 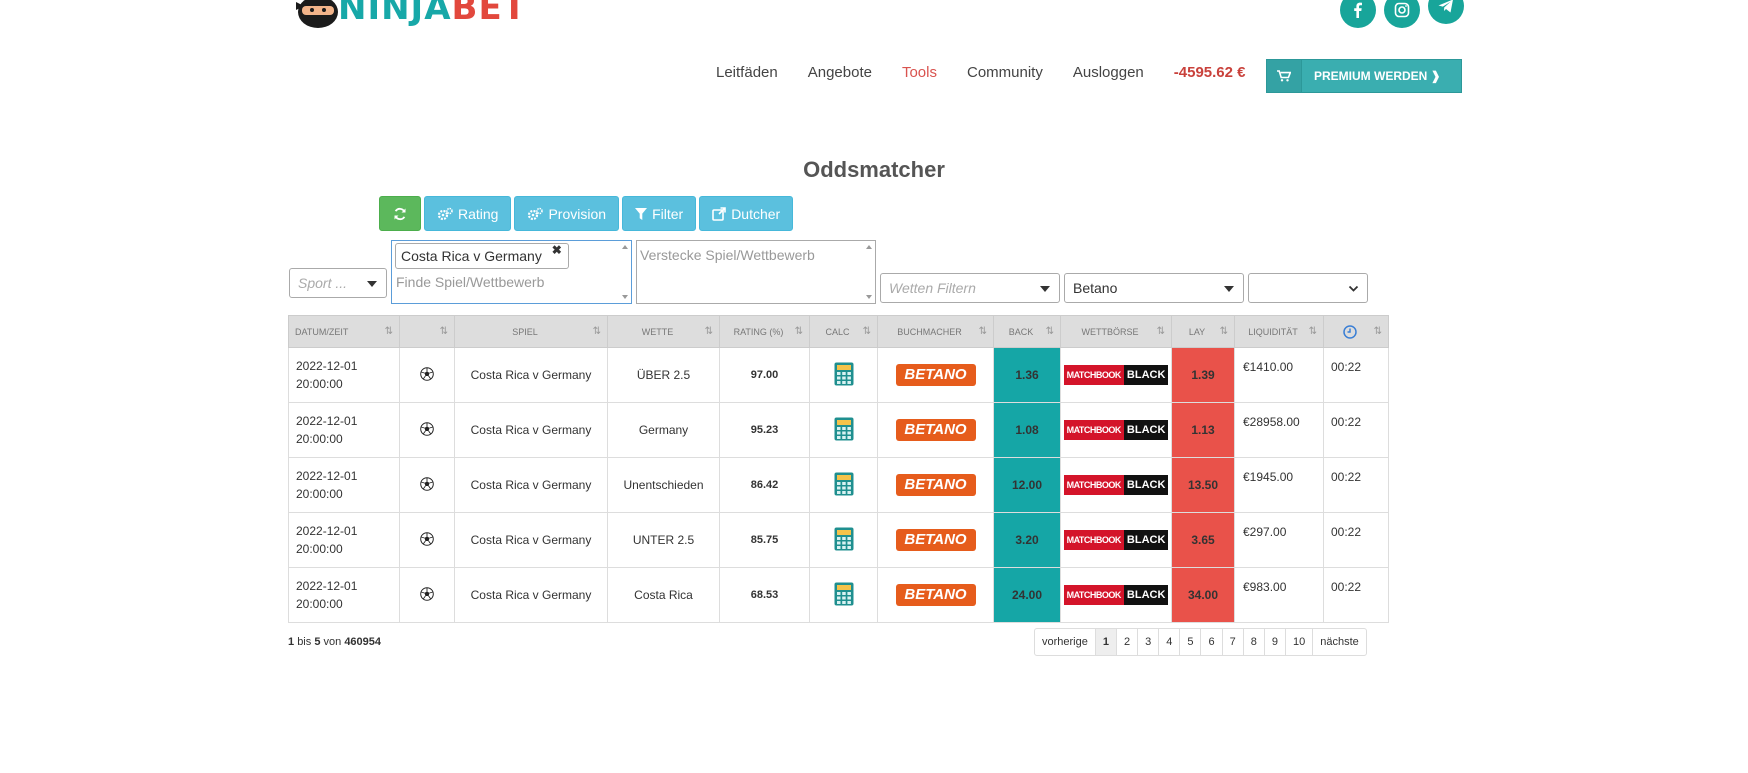 I want to click on pagination-page-10: 10, so click(x=1298, y=642).